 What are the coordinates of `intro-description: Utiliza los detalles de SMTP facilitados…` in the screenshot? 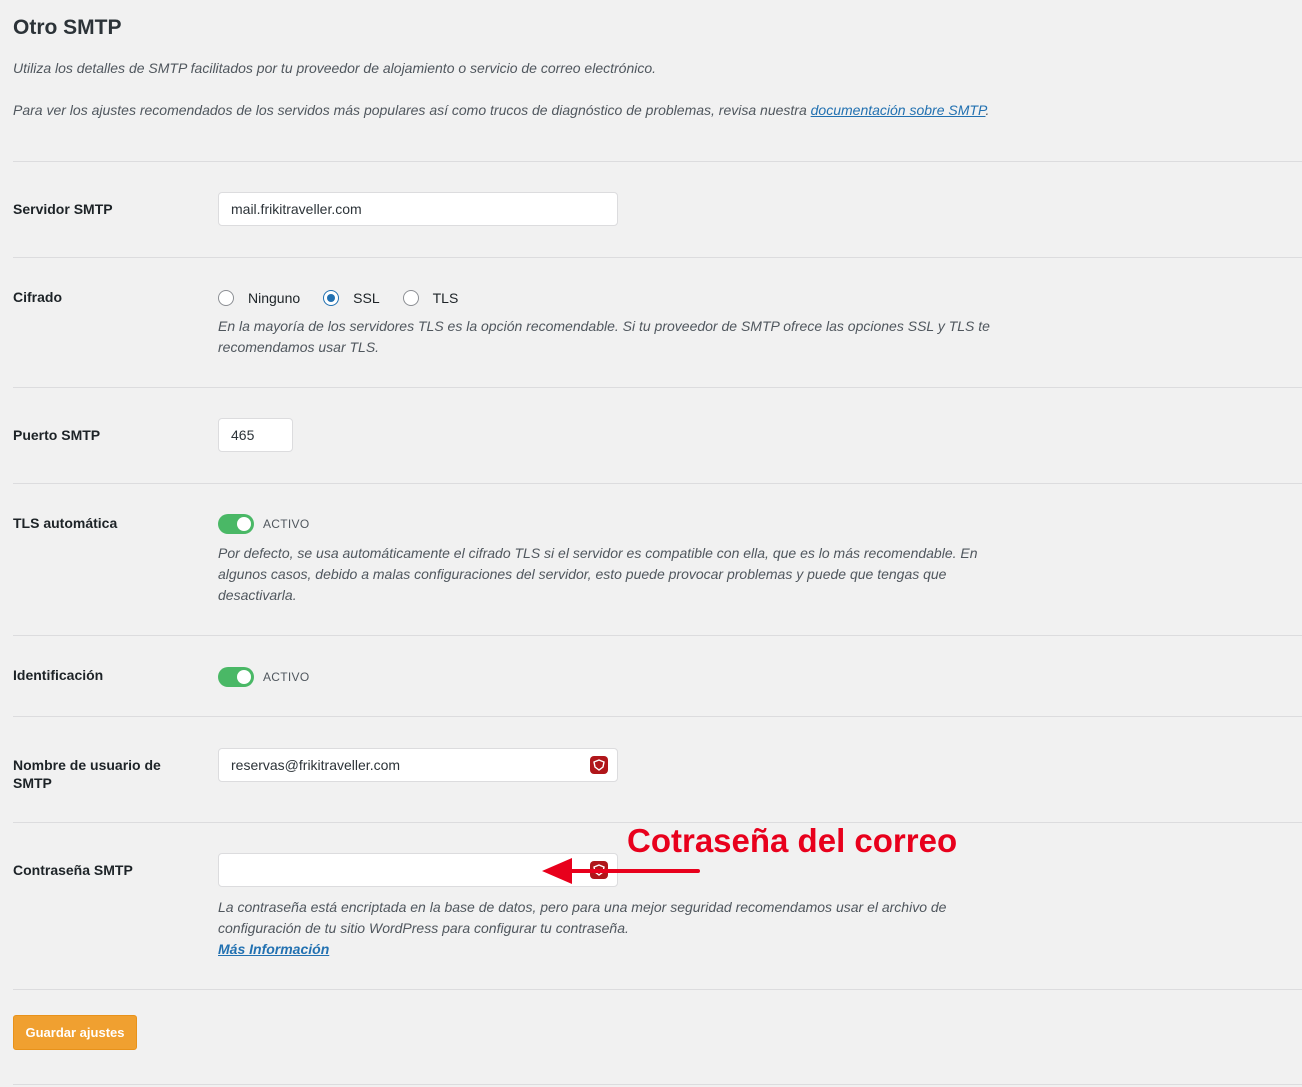 It's located at (335, 68).